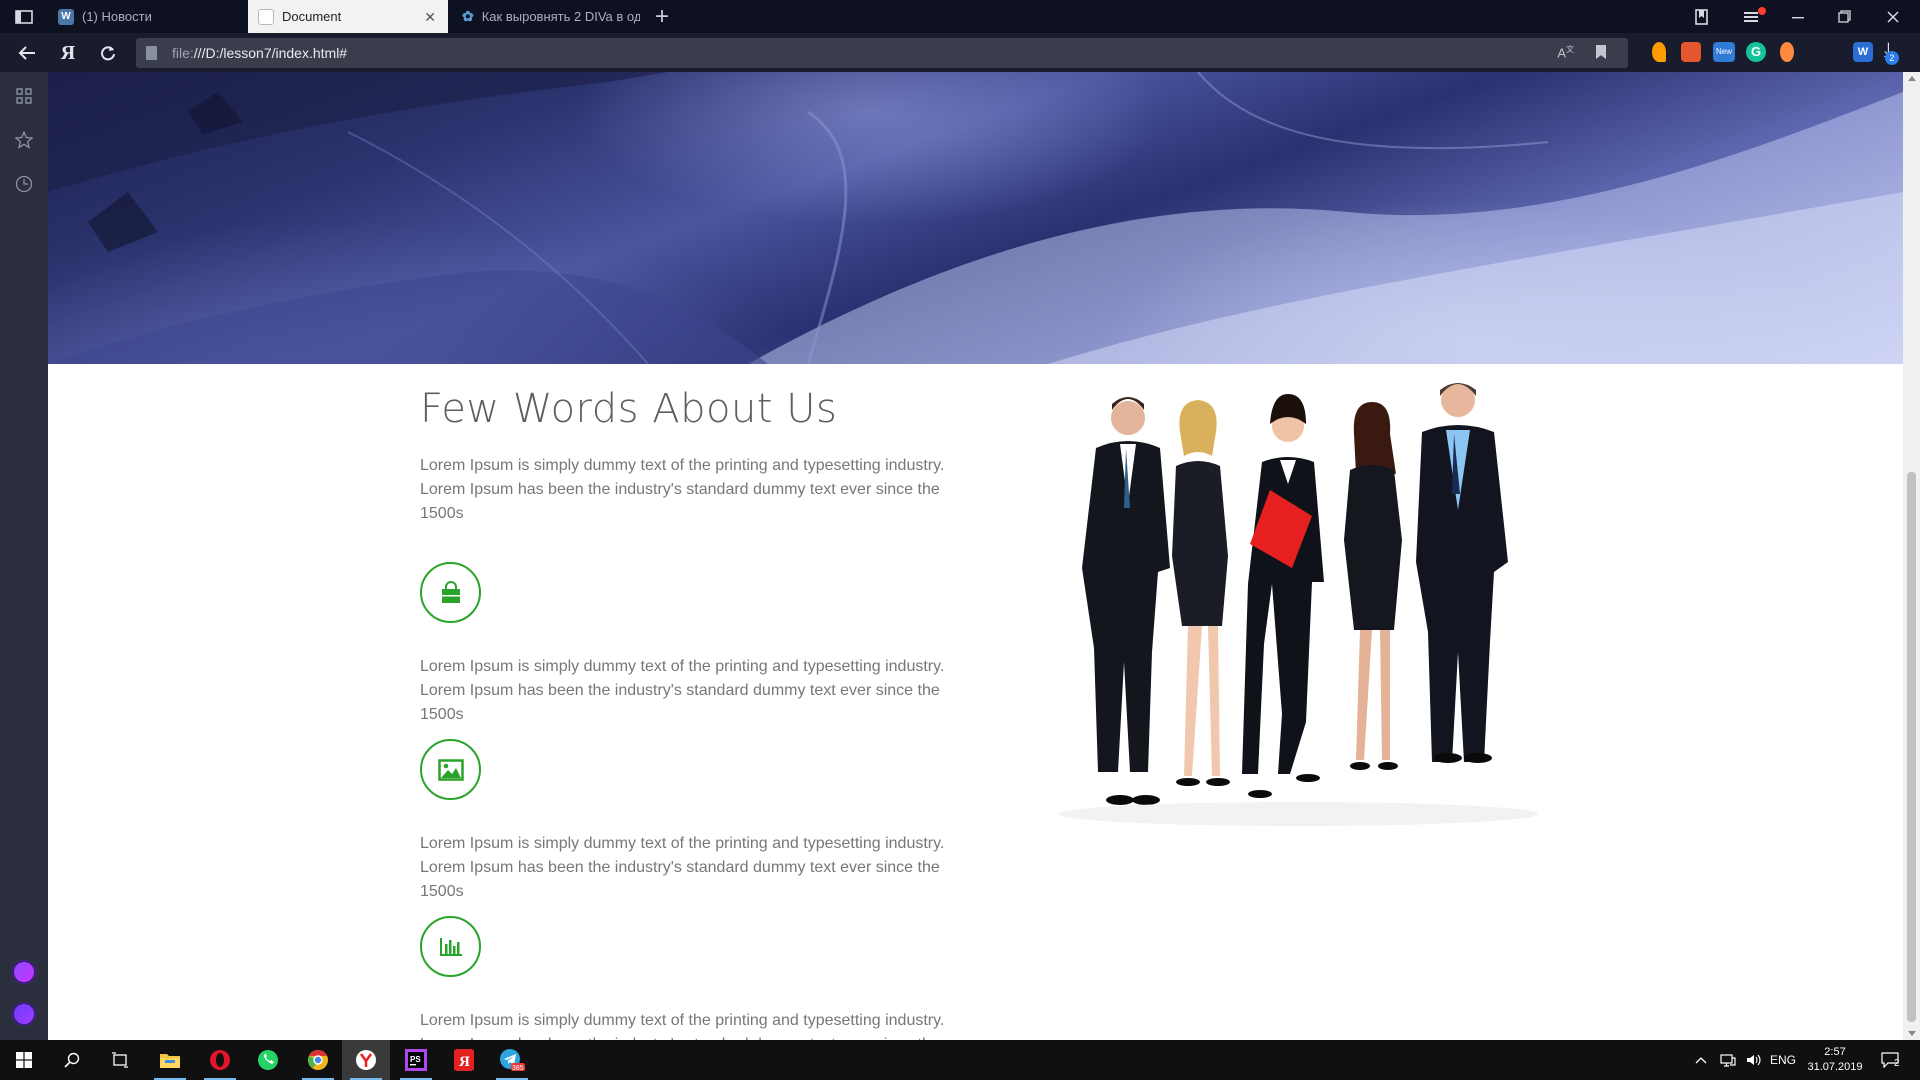 The image size is (1920, 1080). I want to click on new-extension-icon: New, so click(1724, 52).